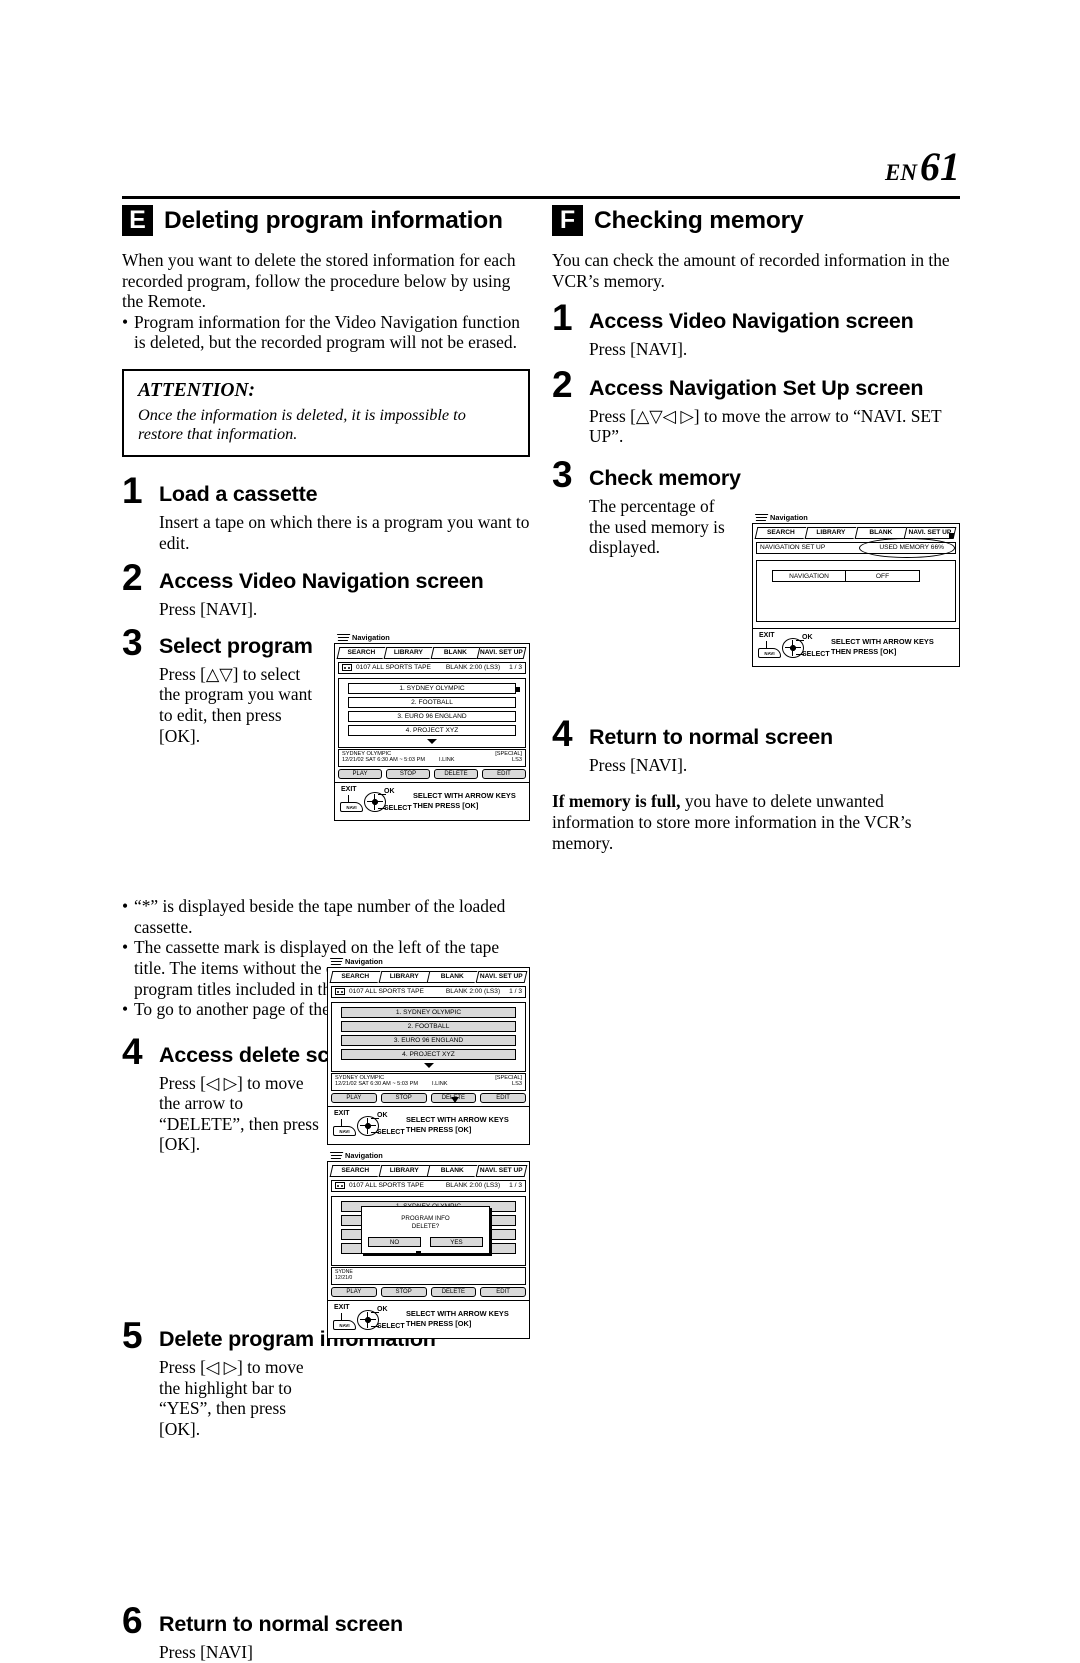  Describe the element at coordinates (132, 1336) in the screenshot. I see `step-number: 5` at that location.